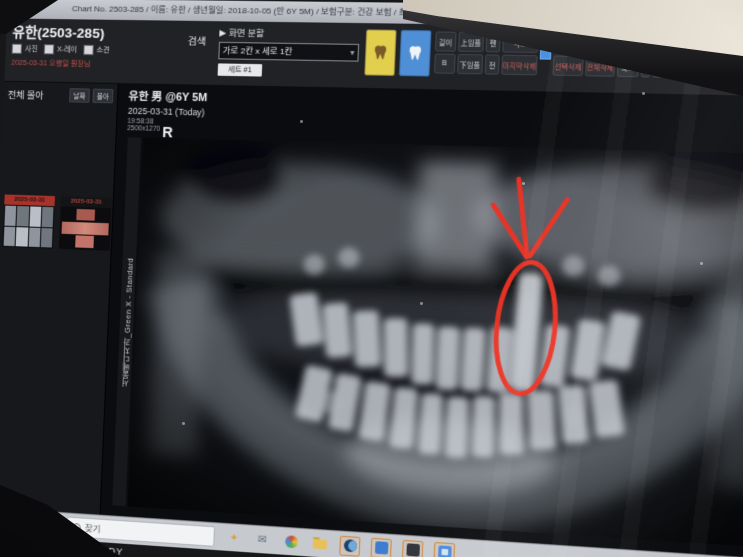 Image resolution: width=743 pixels, height=557 pixels. I want to click on overlay-date-line: 2025-03-31 (Today), so click(166, 111).